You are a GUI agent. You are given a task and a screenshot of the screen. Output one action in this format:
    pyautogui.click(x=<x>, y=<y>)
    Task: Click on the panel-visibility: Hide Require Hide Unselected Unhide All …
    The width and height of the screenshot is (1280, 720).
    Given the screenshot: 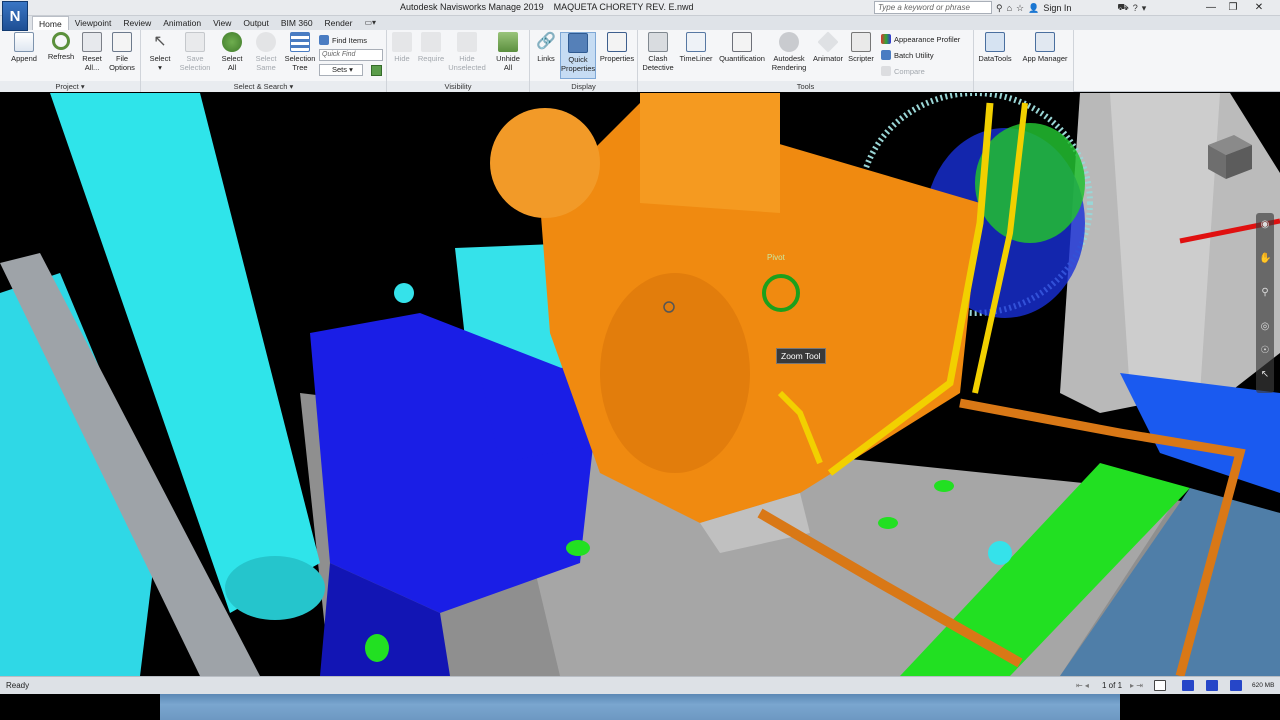 What is the action you would take?
    pyautogui.click(x=458, y=61)
    